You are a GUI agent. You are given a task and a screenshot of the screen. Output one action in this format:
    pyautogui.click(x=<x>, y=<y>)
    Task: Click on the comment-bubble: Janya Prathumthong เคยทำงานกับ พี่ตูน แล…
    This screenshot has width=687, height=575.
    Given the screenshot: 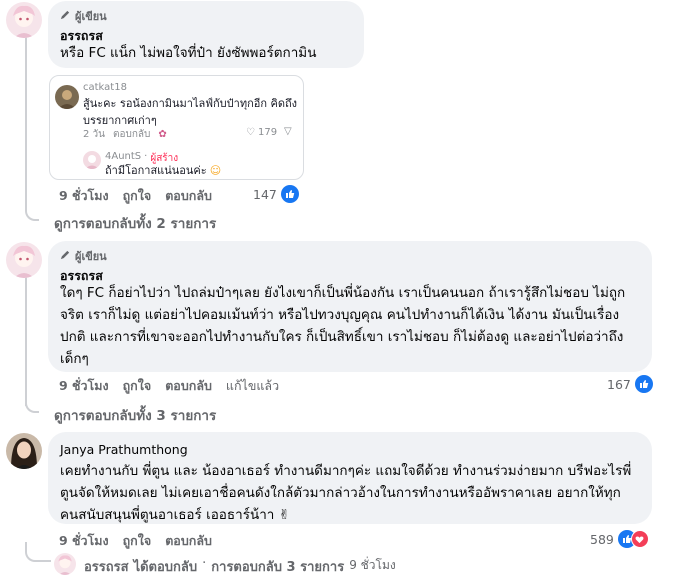 What is the action you would take?
    pyautogui.click(x=350, y=478)
    